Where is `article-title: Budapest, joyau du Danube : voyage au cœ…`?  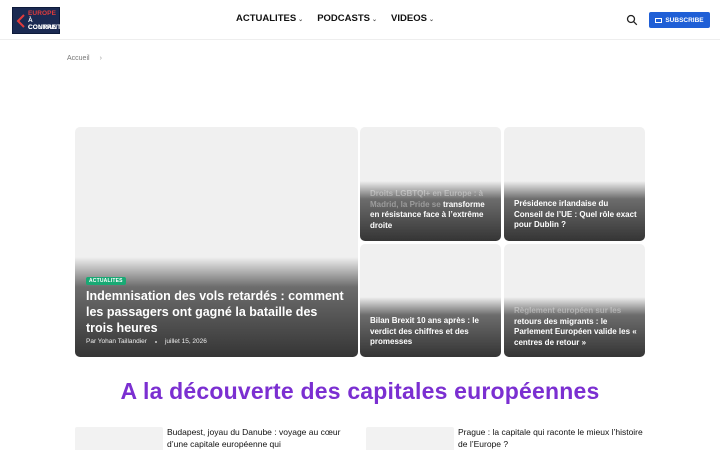 article-title: Budapest, joyau du Danube : voyage au cœ… is located at coordinates (257, 438).